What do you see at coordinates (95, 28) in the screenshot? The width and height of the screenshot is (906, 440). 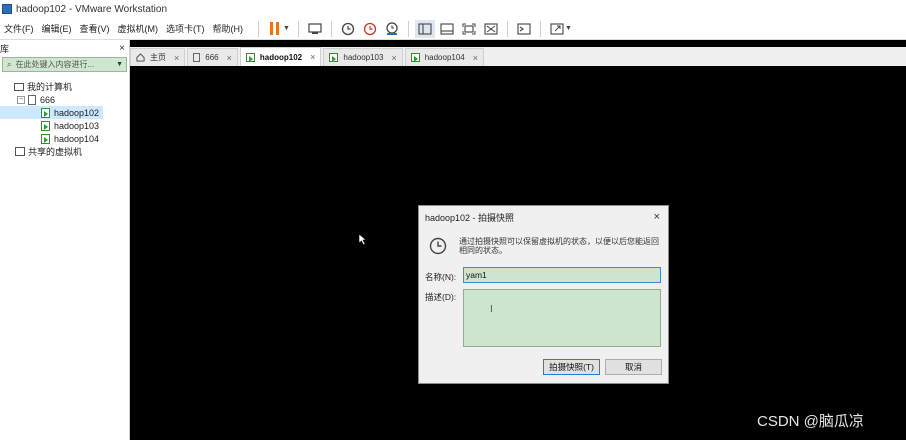 I see `menu-view: 查看(V)` at bounding box center [95, 28].